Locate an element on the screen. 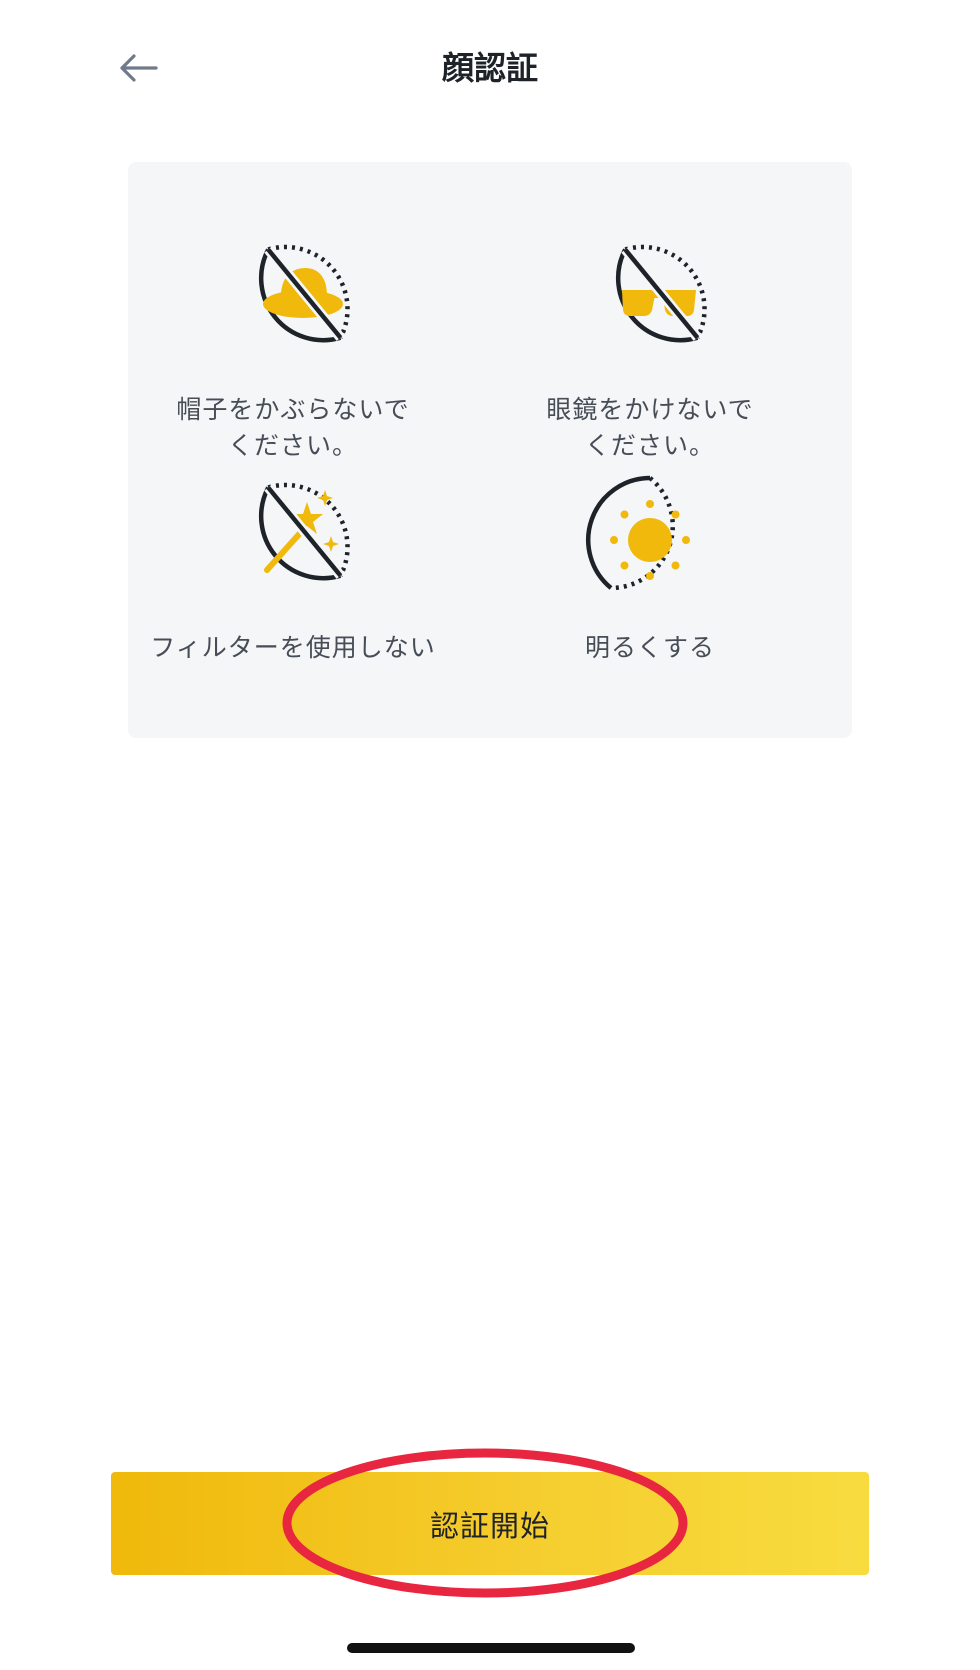 The height and width of the screenshot is (1670, 980). tip-no-filter: フィルターを使用しない is located at coordinates (293, 568).